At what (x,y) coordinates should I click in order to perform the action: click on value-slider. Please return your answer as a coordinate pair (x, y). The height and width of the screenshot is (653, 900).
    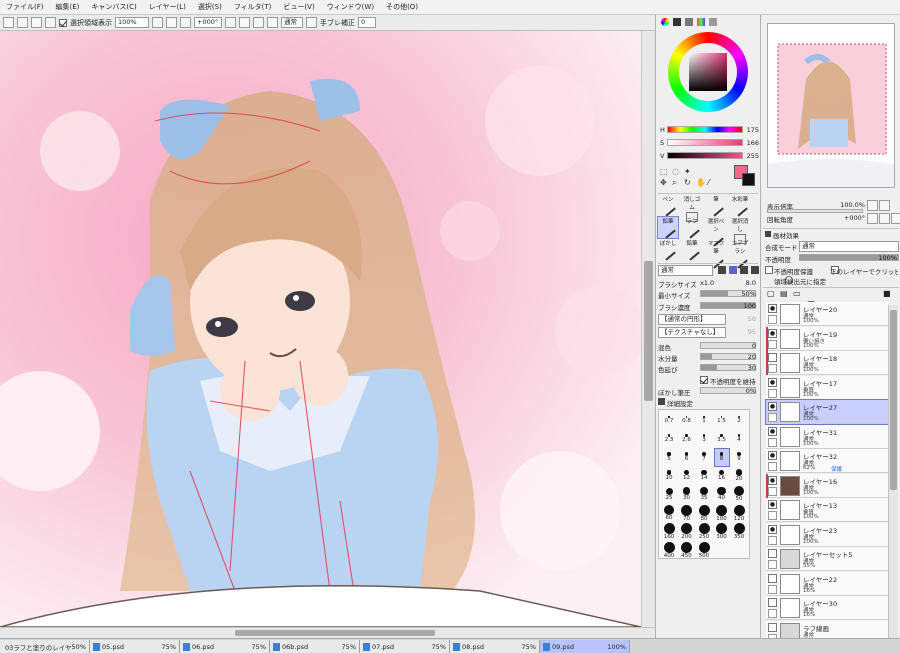
    Looking at the image, I should click on (705, 155).